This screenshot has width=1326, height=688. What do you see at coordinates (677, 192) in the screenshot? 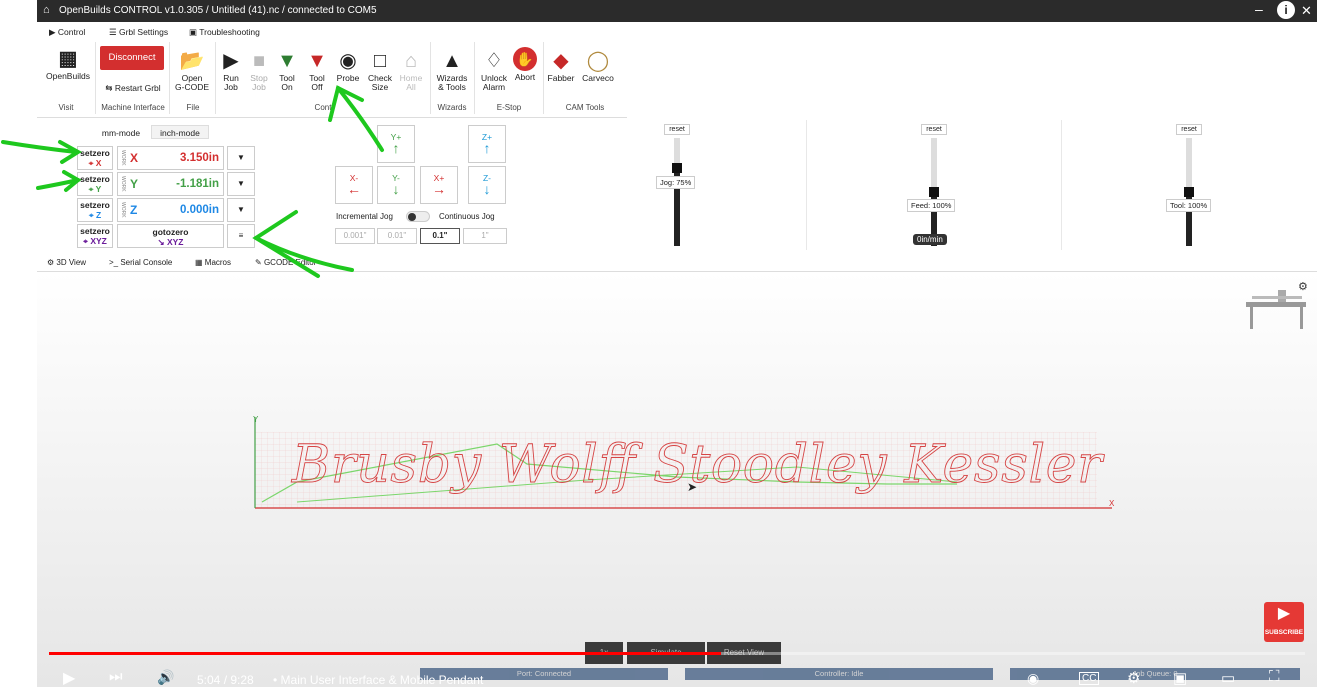
I see `jog-override-slider` at bounding box center [677, 192].